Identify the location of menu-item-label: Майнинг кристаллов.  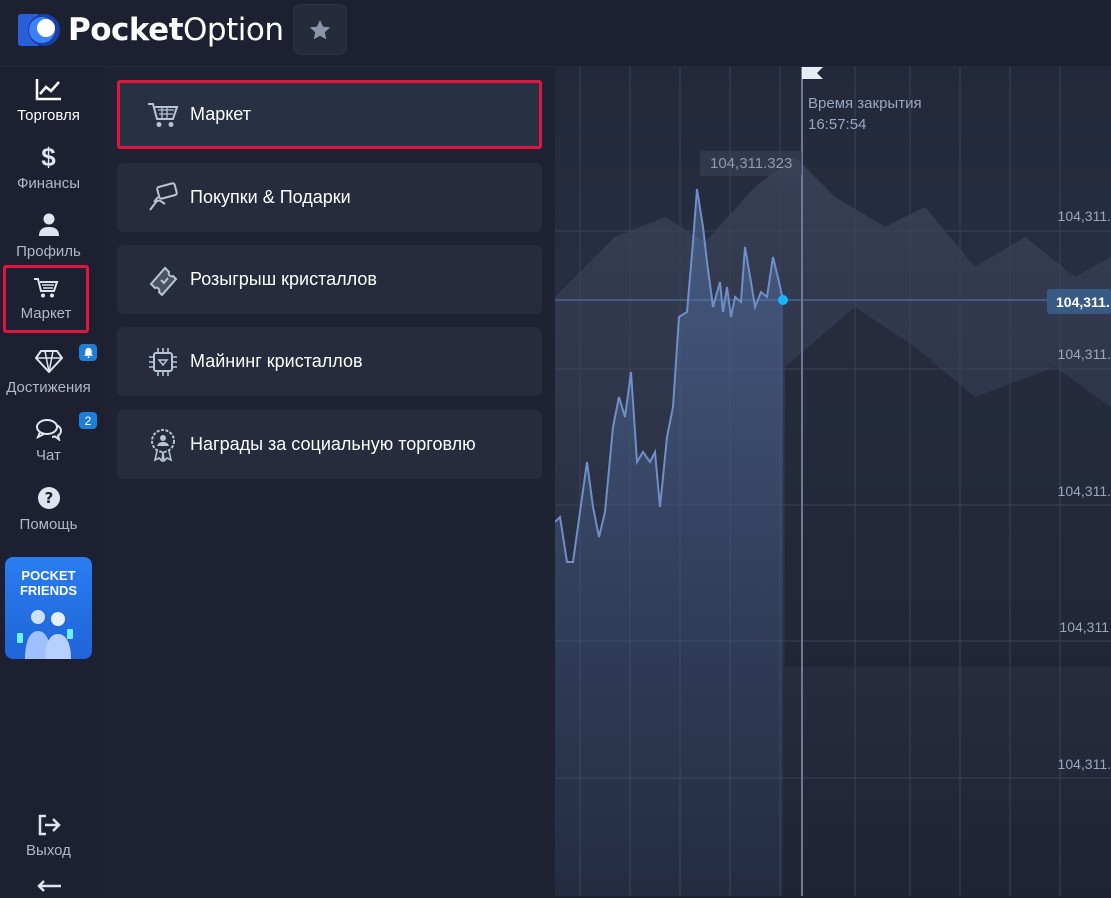
(276, 361).